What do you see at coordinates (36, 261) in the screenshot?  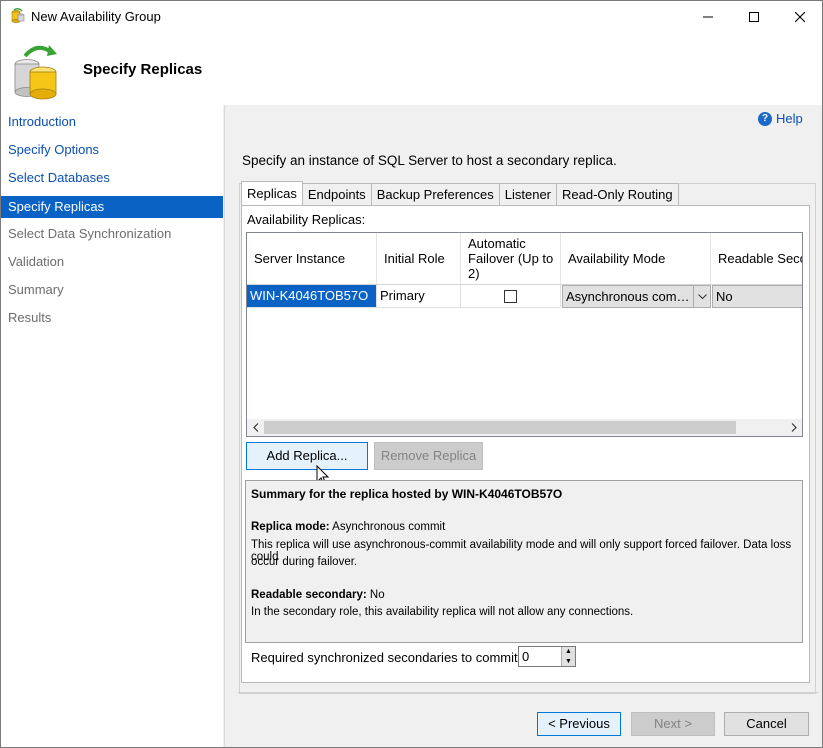 I see `sidebar-item-validation: Validation` at bounding box center [36, 261].